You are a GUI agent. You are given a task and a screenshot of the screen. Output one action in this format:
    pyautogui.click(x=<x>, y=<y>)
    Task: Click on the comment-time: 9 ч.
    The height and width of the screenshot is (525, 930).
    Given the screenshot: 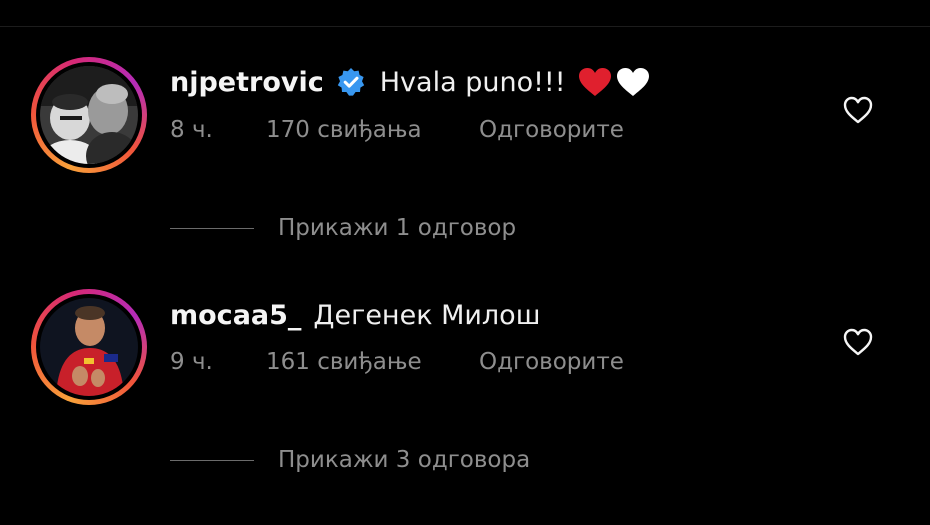 What is the action you would take?
    pyautogui.click(x=191, y=362)
    